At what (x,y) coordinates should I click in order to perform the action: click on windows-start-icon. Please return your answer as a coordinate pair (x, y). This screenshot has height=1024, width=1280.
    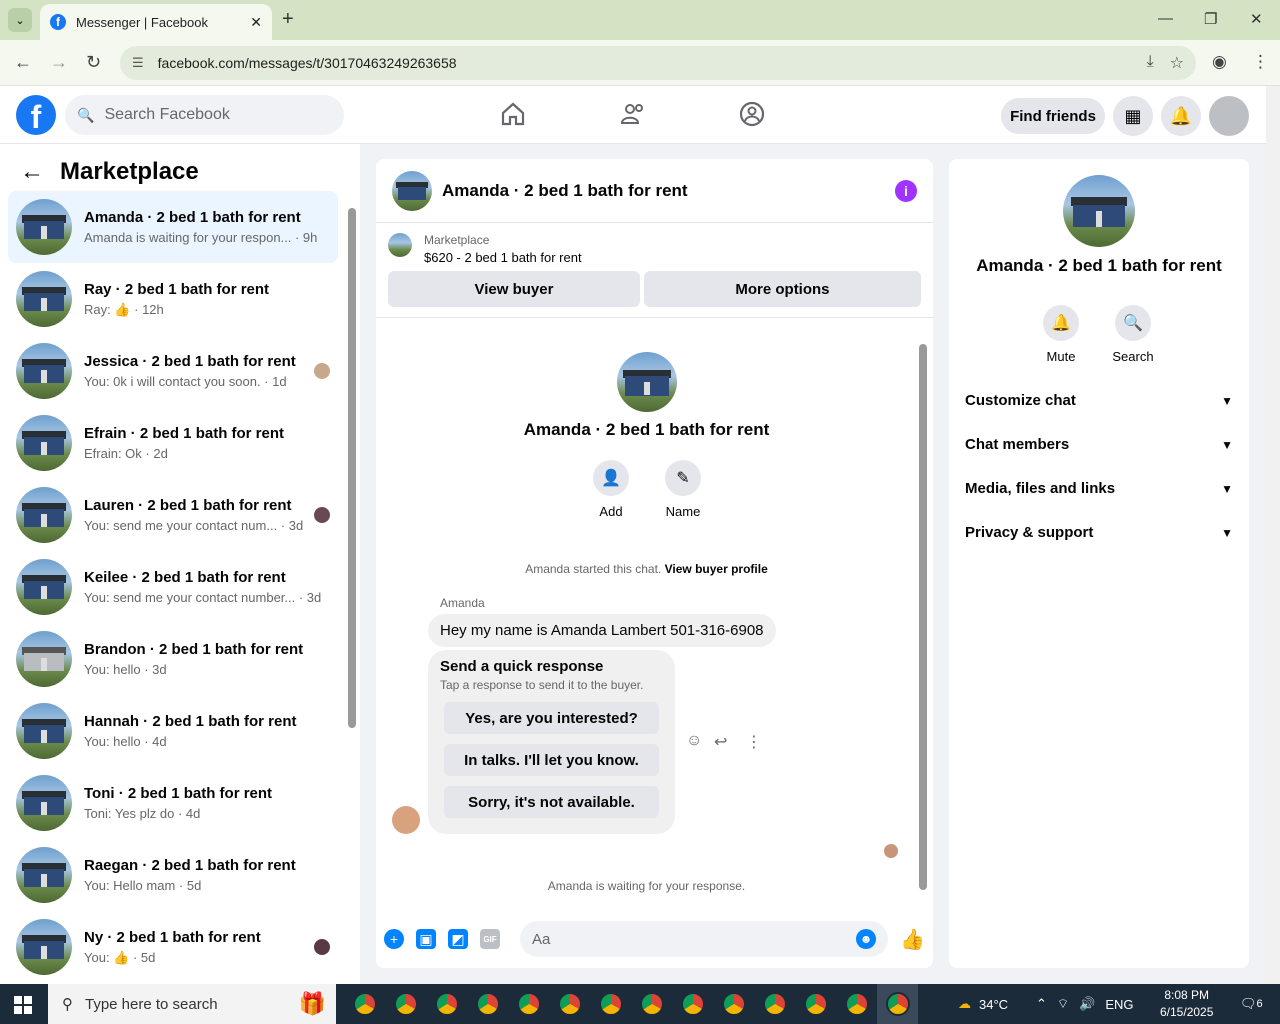
    Looking at the image, I should click on (23, 1005).